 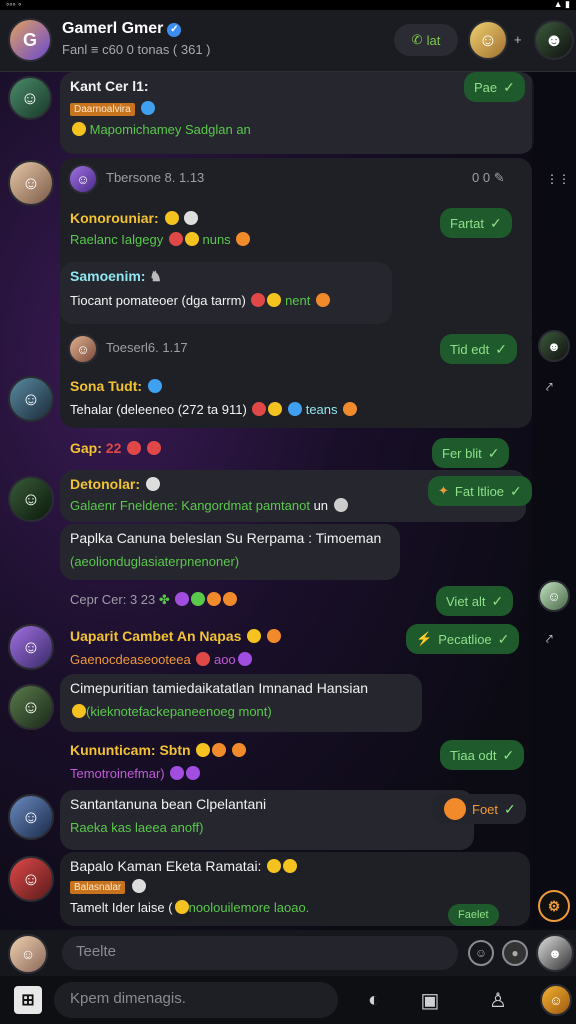 I want to click on add-member-icon: +, so click(x=518, y=39).